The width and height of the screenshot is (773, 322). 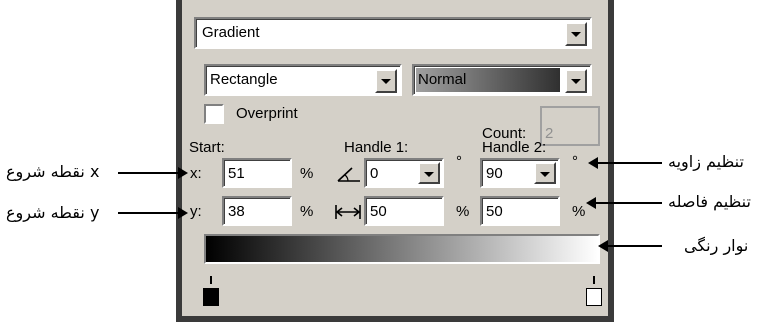 I want to click on start-x-percent: %, so click(x=307, y=173).